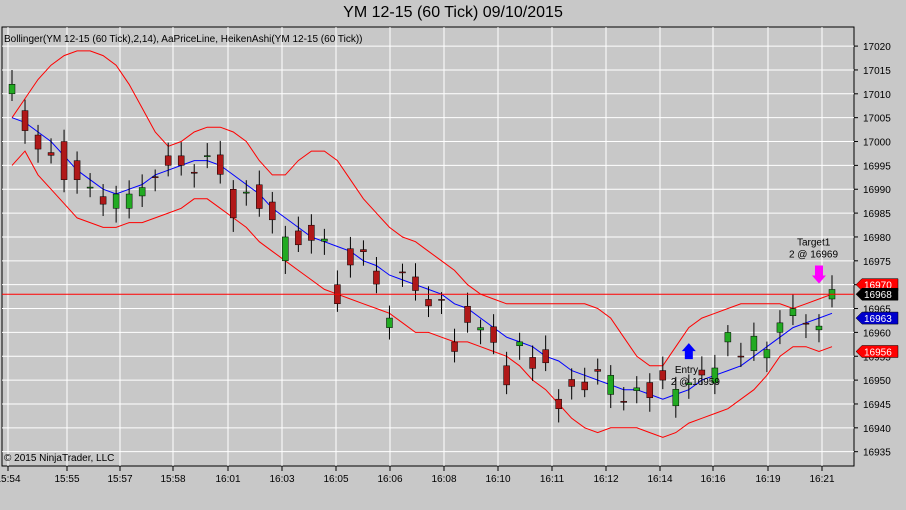 Image resolution: width=906 pixels, height=510 pixels. What do you see at coordinates (877, 143) in the screenshot?
I see `y-tick-label: 17000` at bounding box center [877, 143].